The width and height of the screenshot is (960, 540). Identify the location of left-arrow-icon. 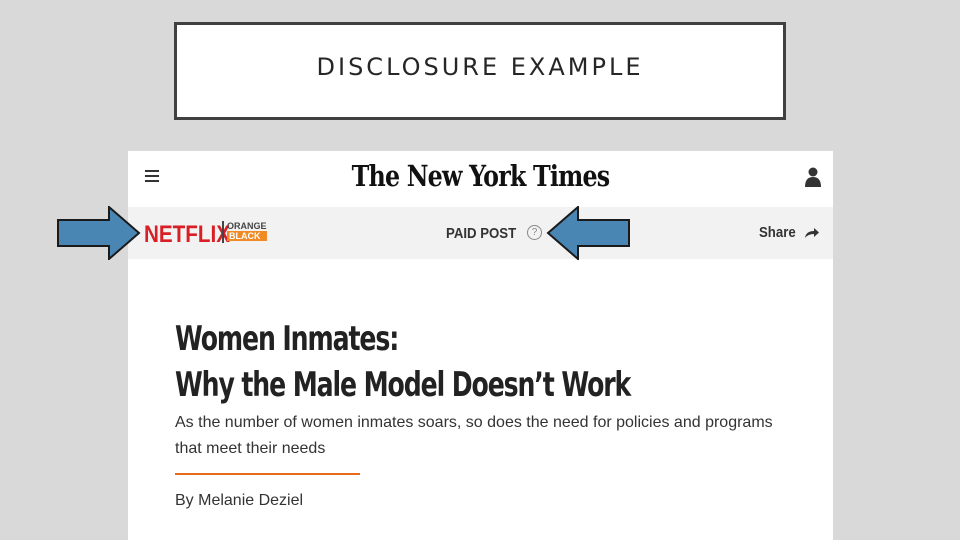
(588, 233).